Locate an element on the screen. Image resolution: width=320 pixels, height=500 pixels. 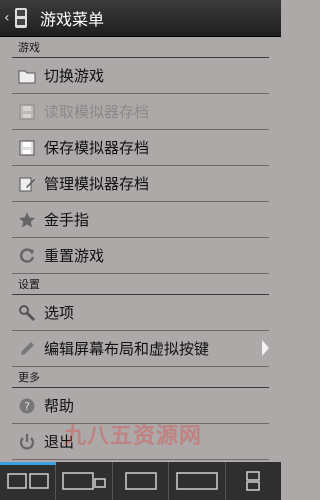
menu-item-label: 读取模拟器存档 is located at coordinates (97, 112).